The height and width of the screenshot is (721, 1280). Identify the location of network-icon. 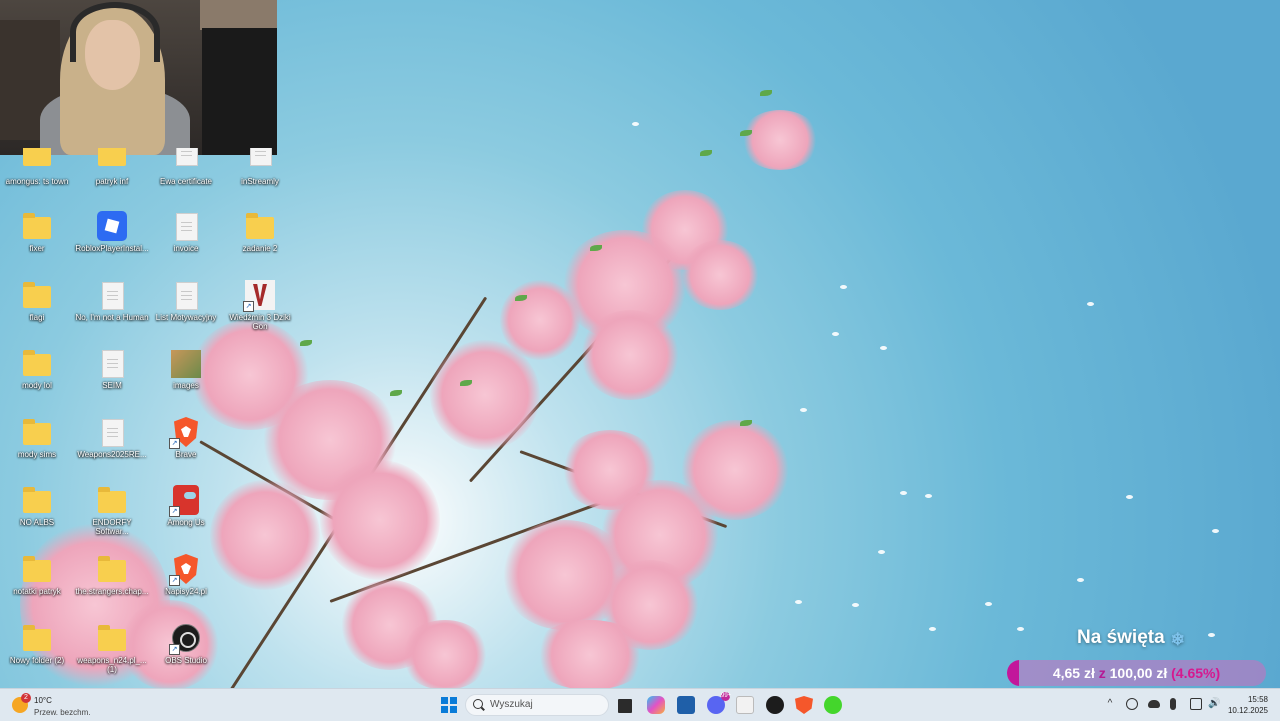
(1196, 704).